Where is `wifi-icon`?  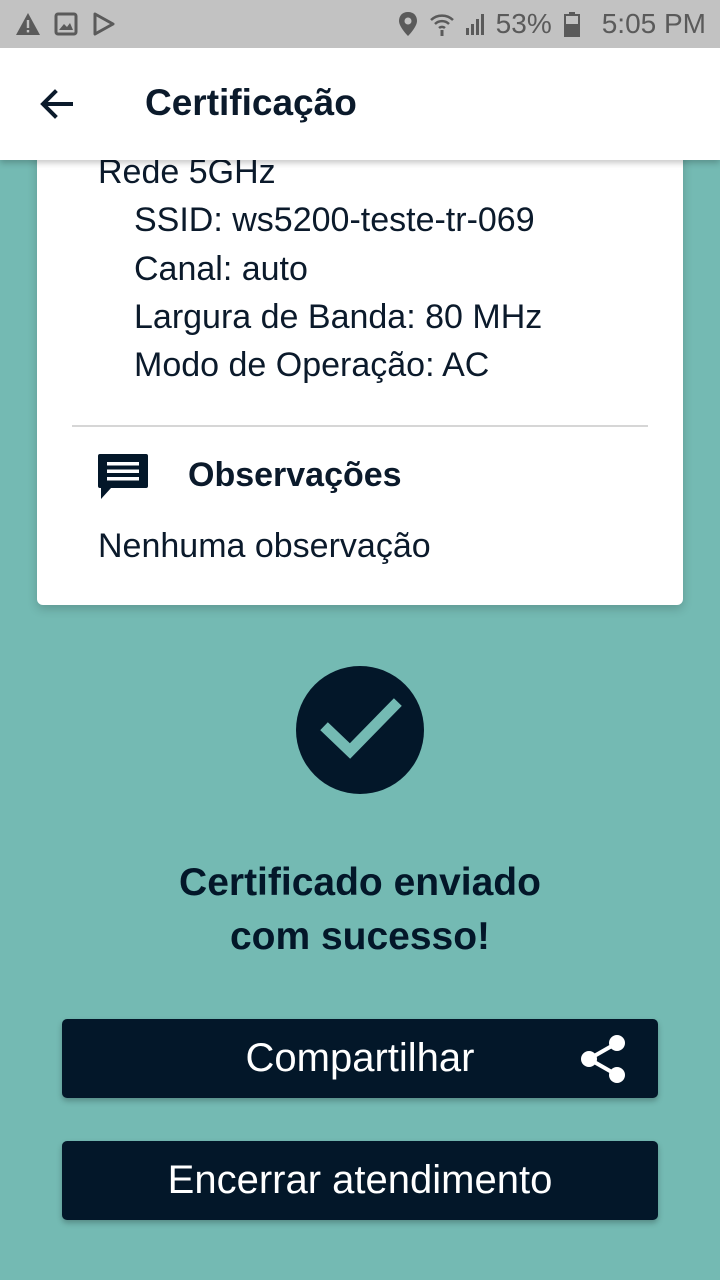 wifi-icon is located at coordinates (442, 24).